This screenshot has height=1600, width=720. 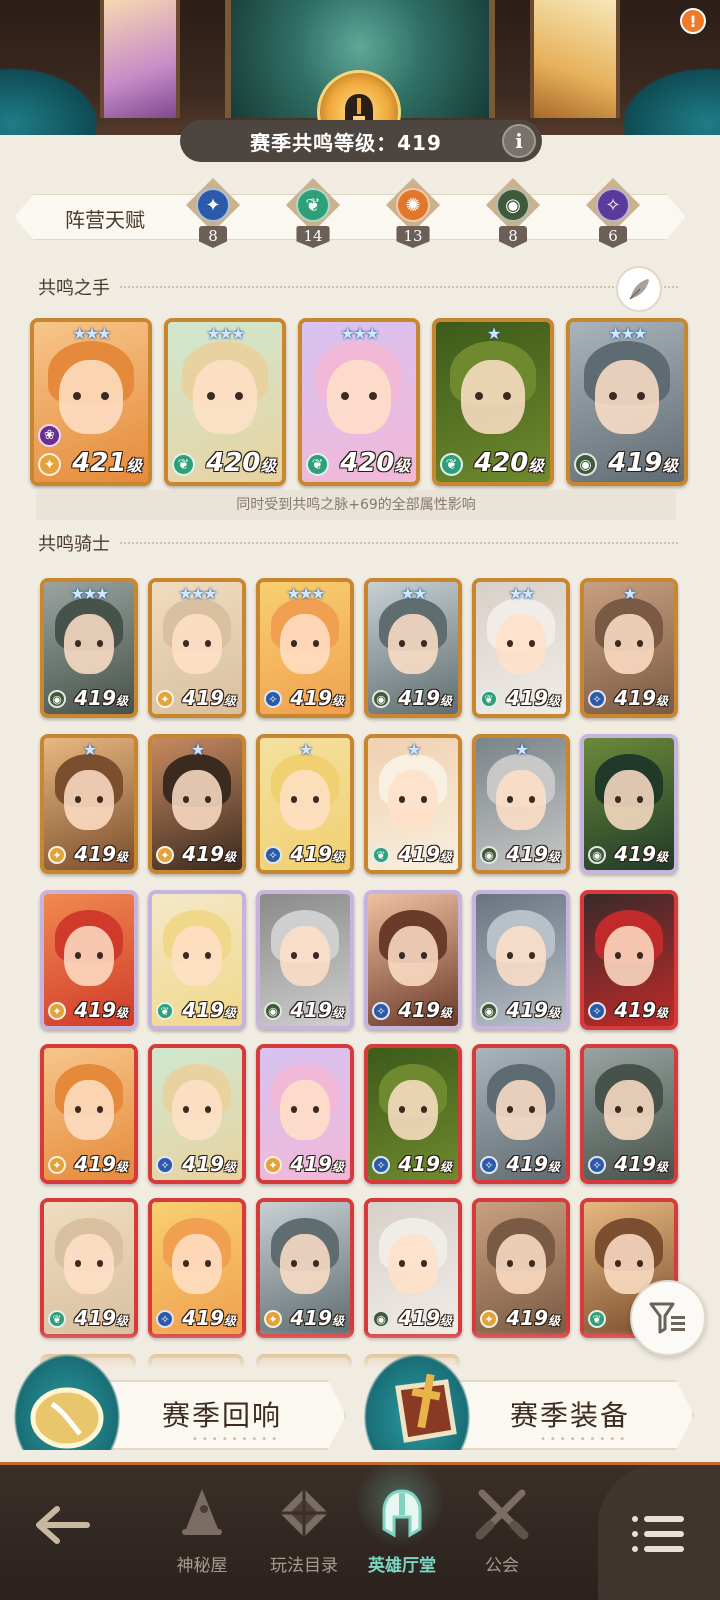 What do you see at coordinates (521, 648) in the screenshot?
I see `hero-card: ★★ ❦ 419级` at bounding box center [521, 648].